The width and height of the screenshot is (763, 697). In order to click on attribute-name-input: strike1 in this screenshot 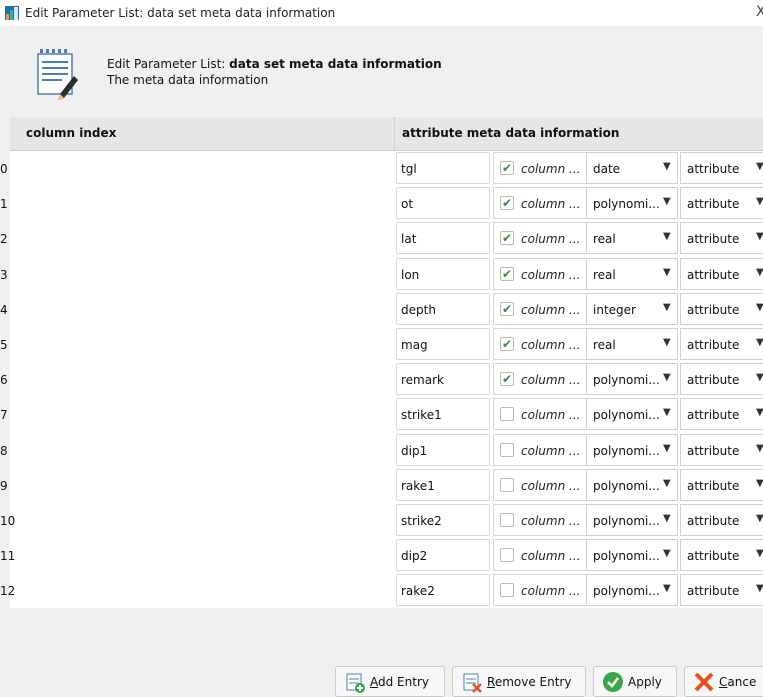, I will do `click(443, 414)`.